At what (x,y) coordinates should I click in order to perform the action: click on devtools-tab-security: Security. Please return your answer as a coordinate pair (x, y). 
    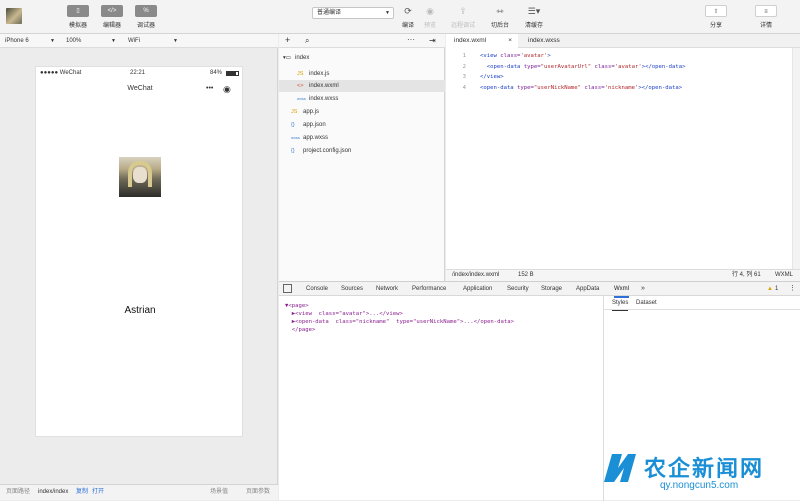
    Looking at the image, I should click on (518, 289).